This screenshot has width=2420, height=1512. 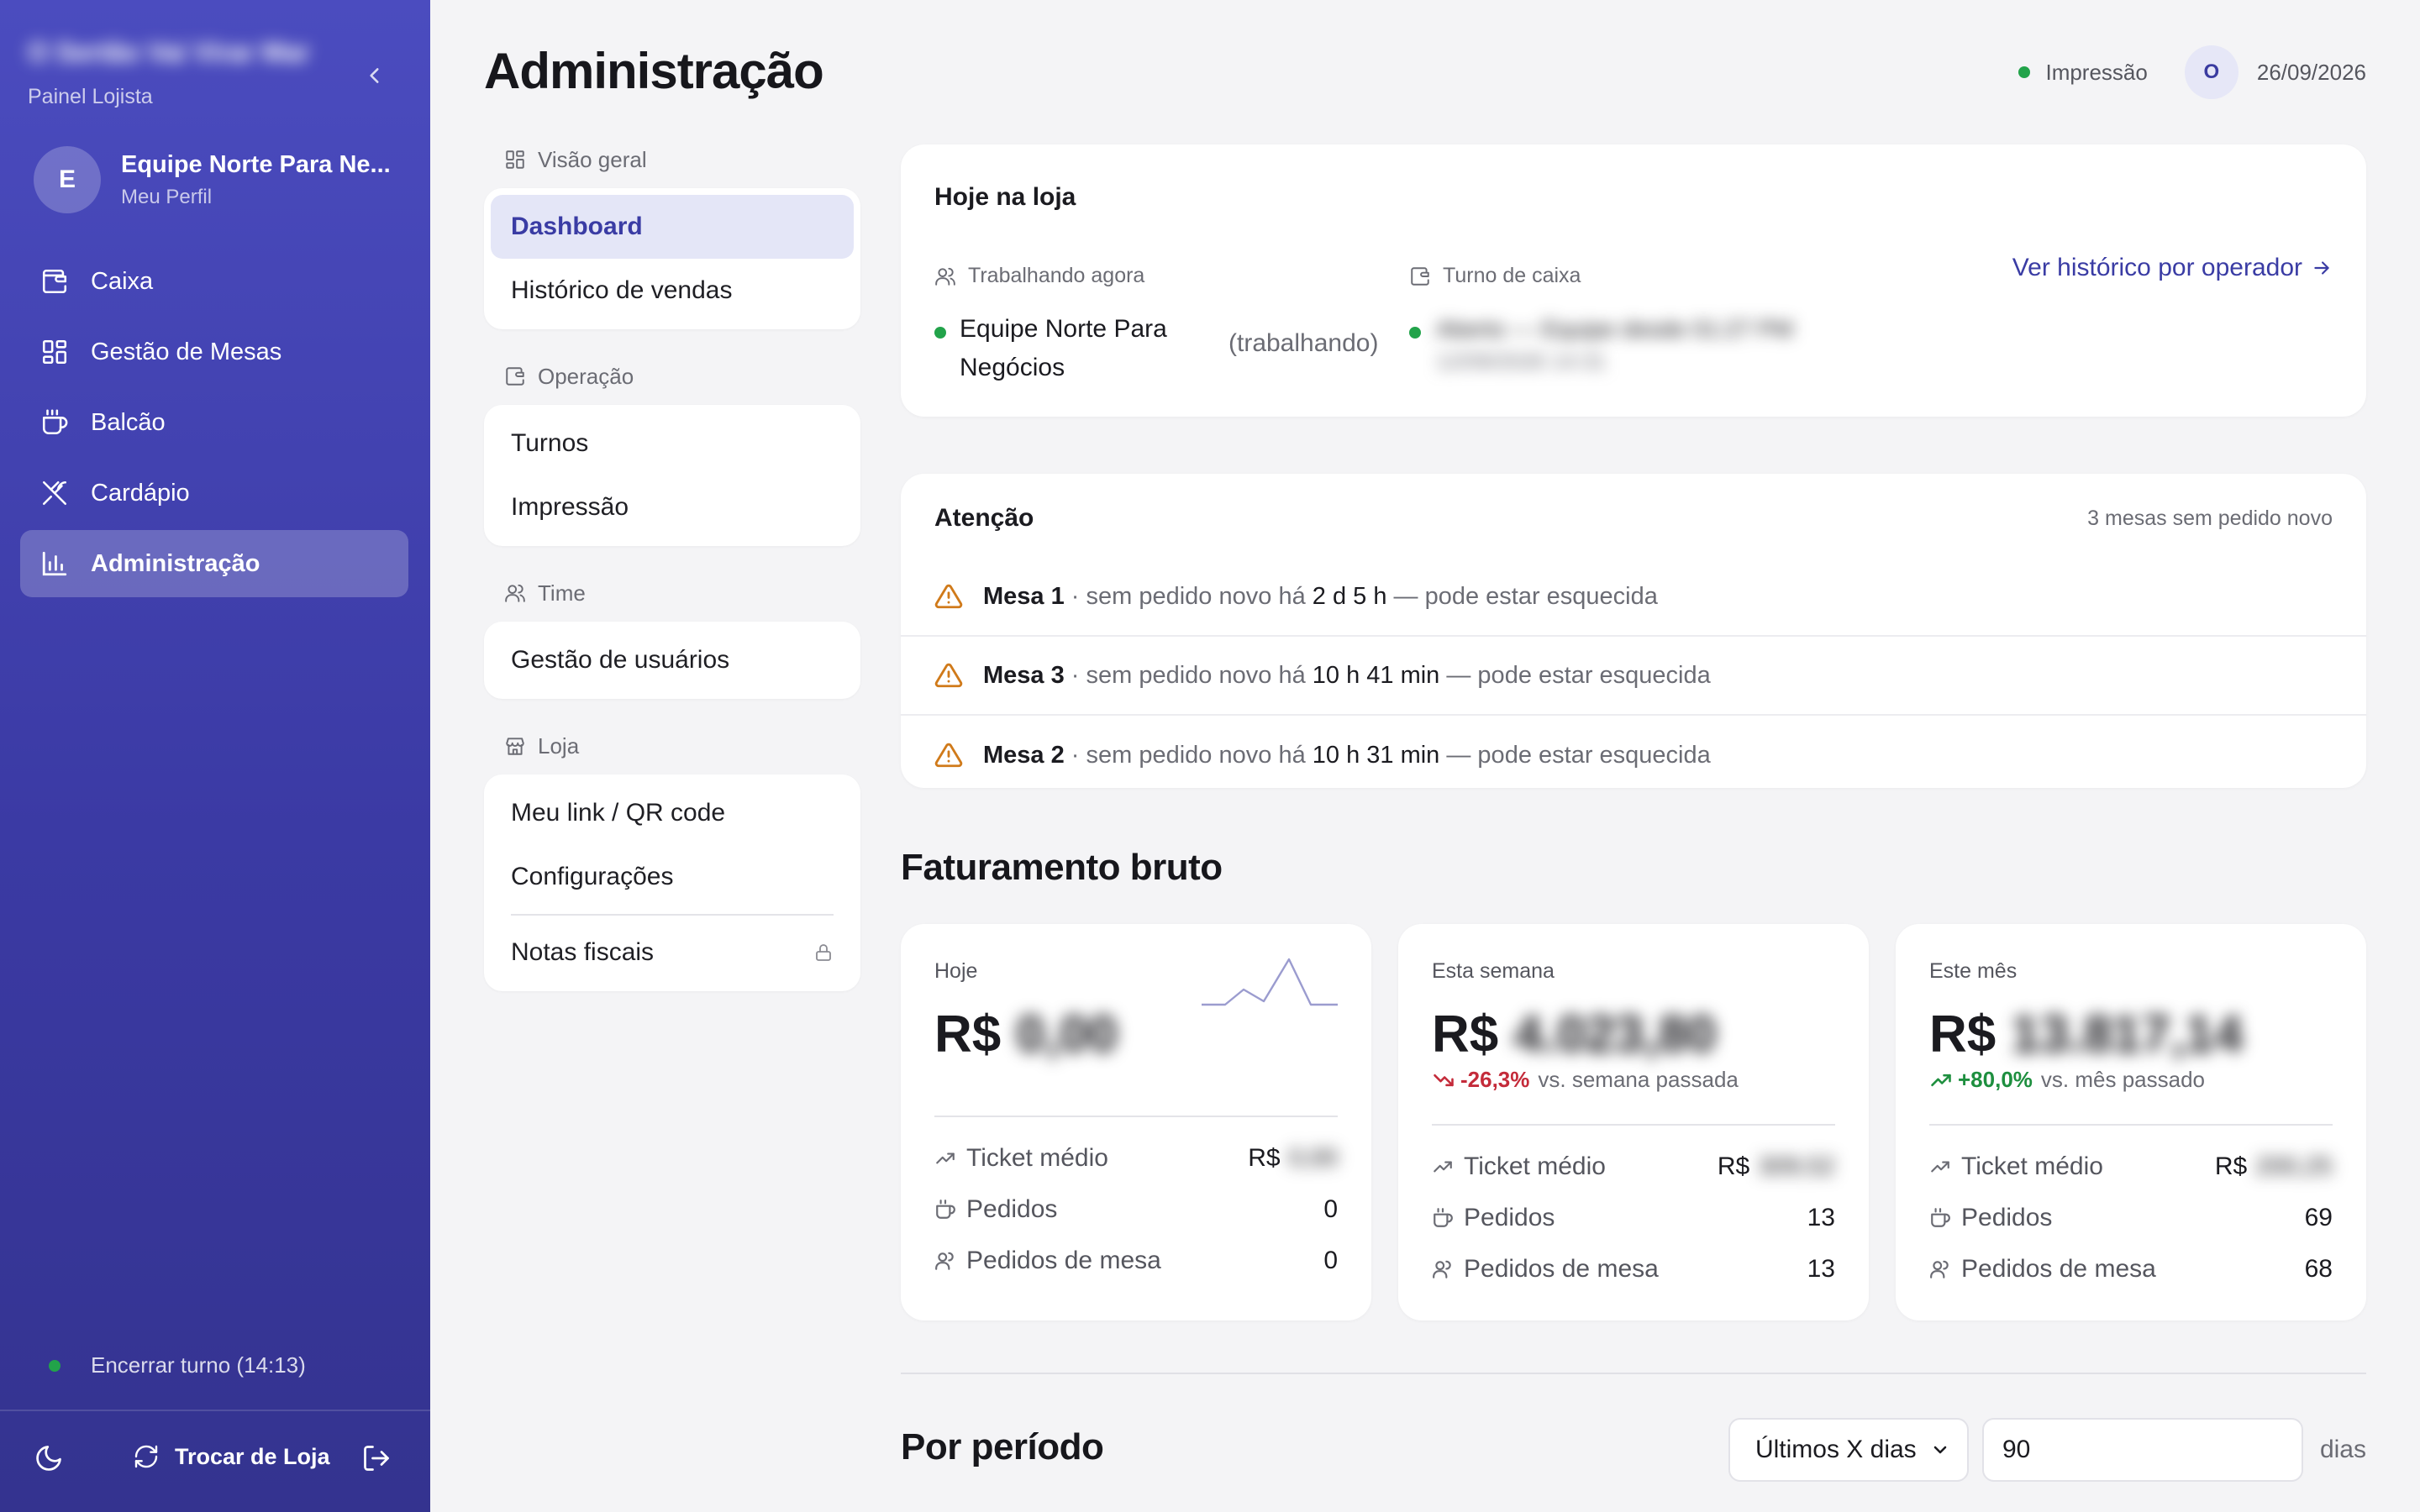 What do you see at coordinates (376, 1460) in the screenshot?
I see `logout-button` at bounding box center [376, 1460].